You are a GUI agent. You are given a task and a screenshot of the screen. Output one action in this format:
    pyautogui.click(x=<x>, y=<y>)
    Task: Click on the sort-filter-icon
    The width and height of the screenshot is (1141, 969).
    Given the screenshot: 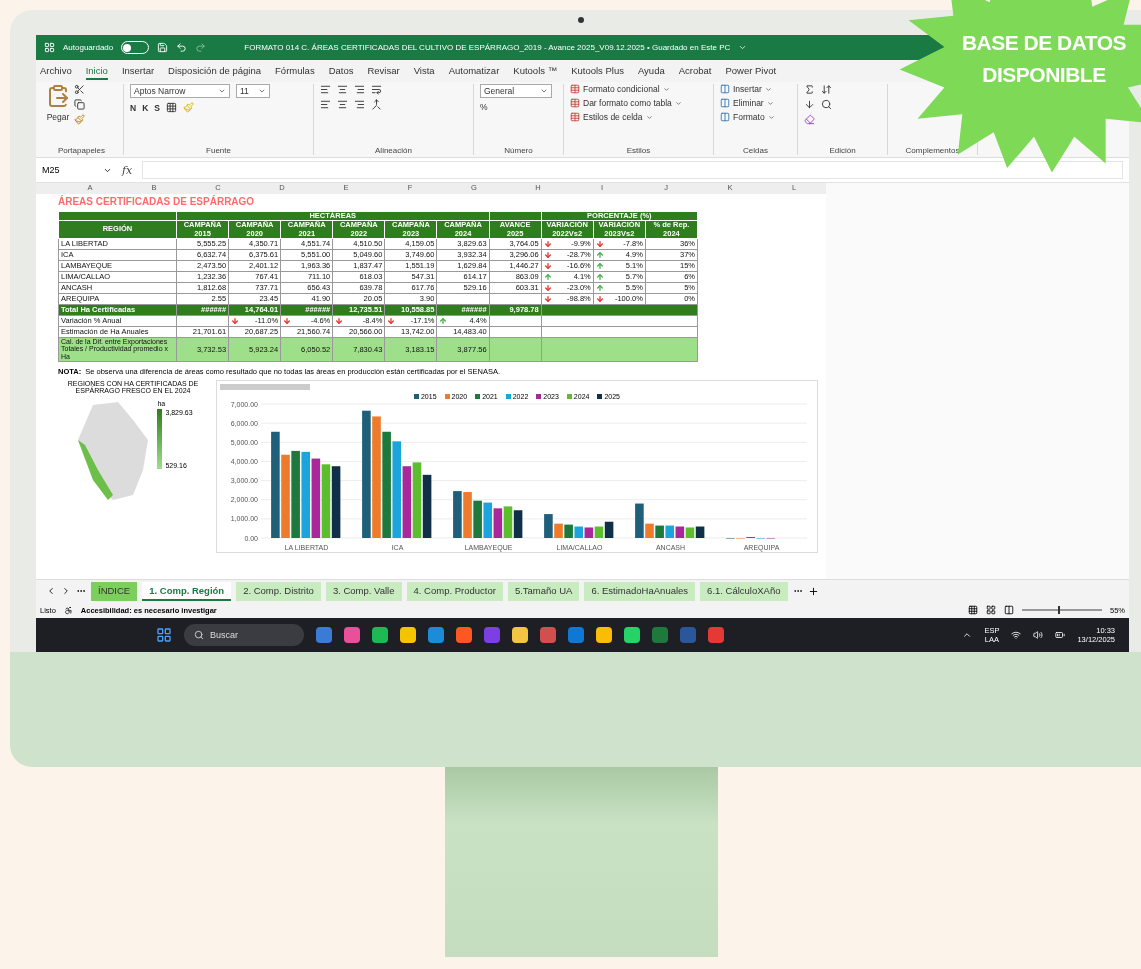 What is the action you would take?
    pyautogui.click(x=826, y=89)
    